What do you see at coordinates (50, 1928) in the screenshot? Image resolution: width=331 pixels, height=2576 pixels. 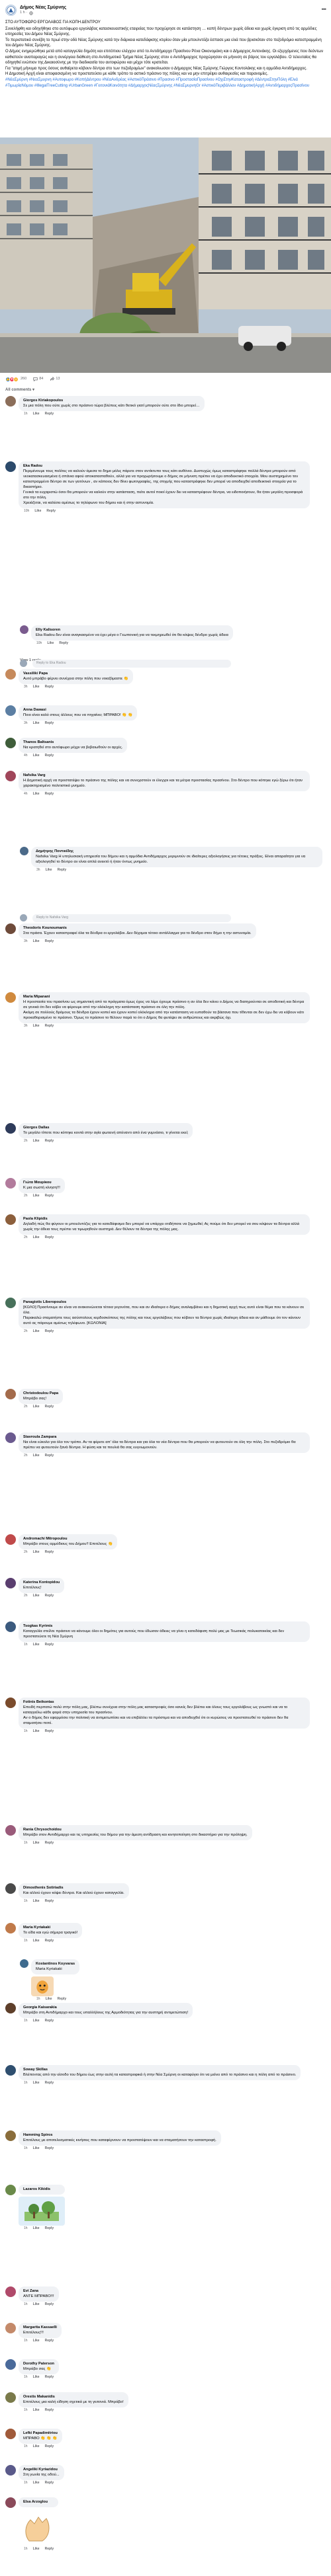 I see `commenter-name: Maria Kyriakaki` at bounding box center [50, 1928].